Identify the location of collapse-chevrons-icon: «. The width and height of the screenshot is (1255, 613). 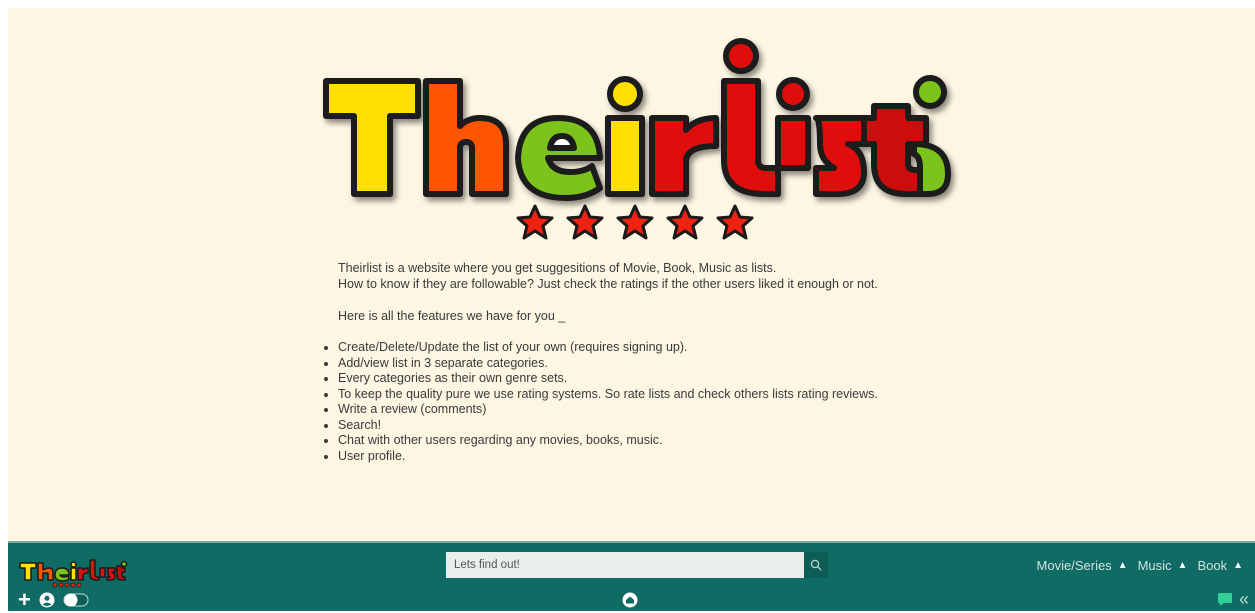
(1244, 599).